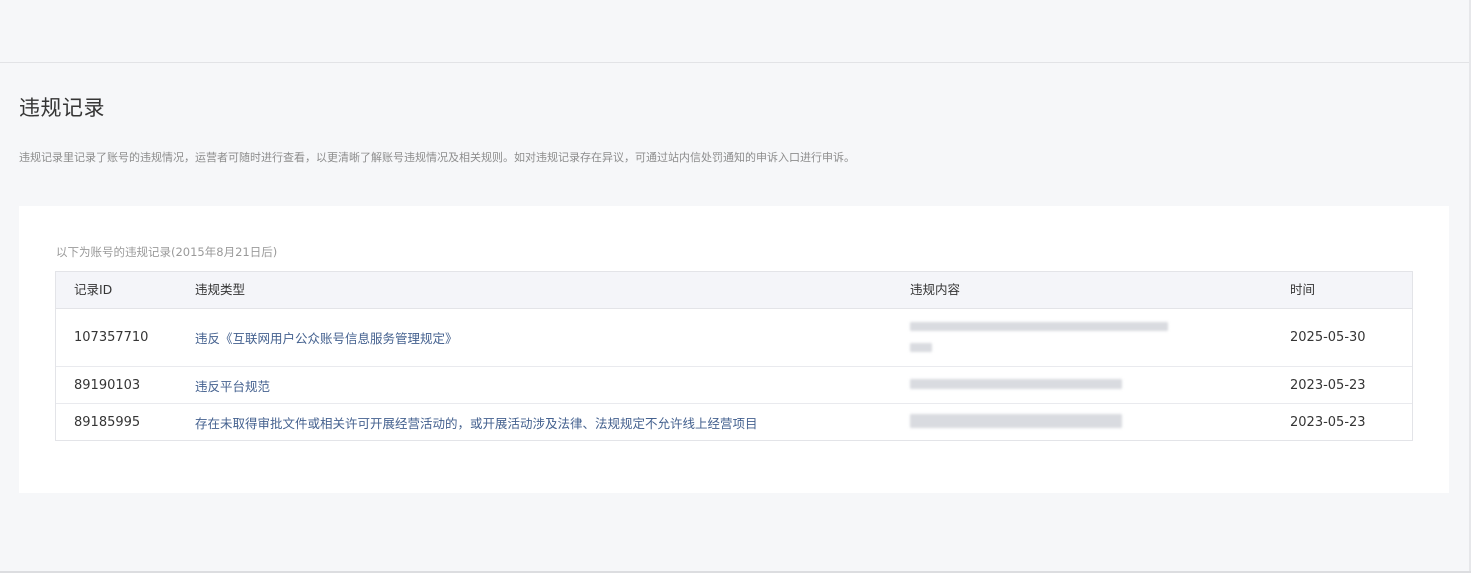  Describe the element at coordinates (62, 108) in the screenshot. I see `page-title: 违规记录` at that location.